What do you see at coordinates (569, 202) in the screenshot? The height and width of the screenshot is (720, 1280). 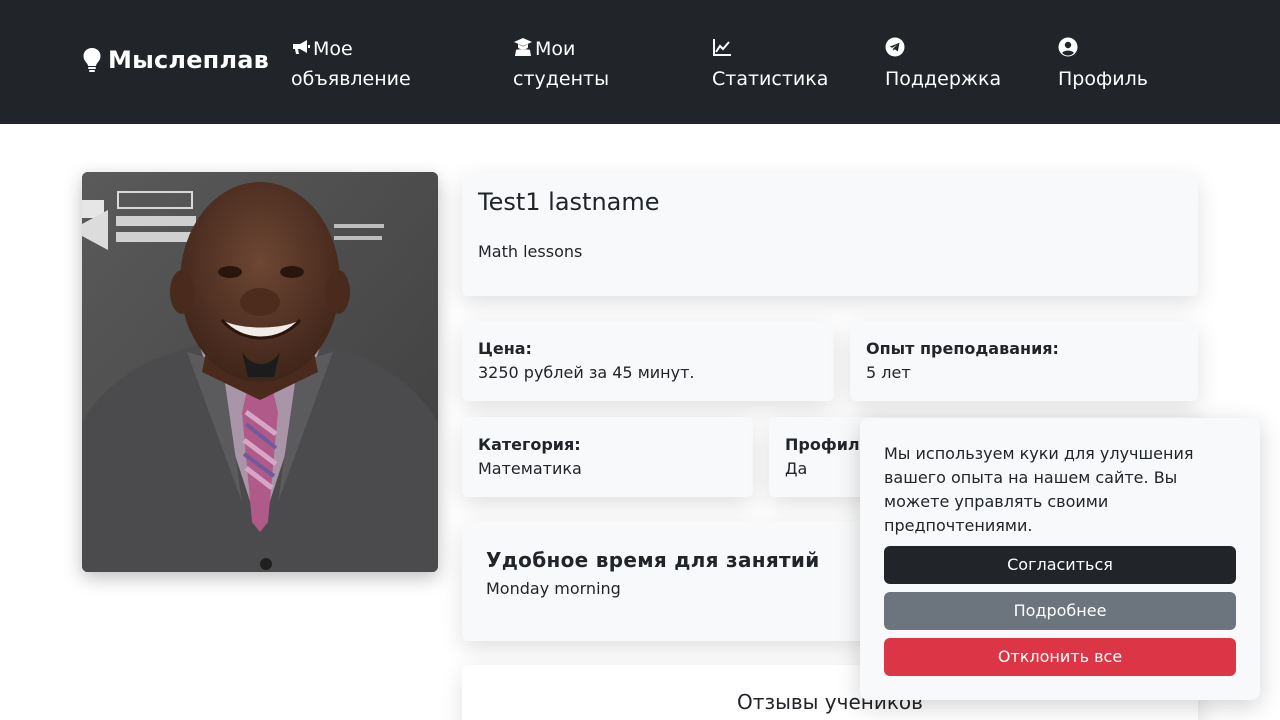 I see `tutor-name: Test1 lastname` at bounding box center [569, 202].